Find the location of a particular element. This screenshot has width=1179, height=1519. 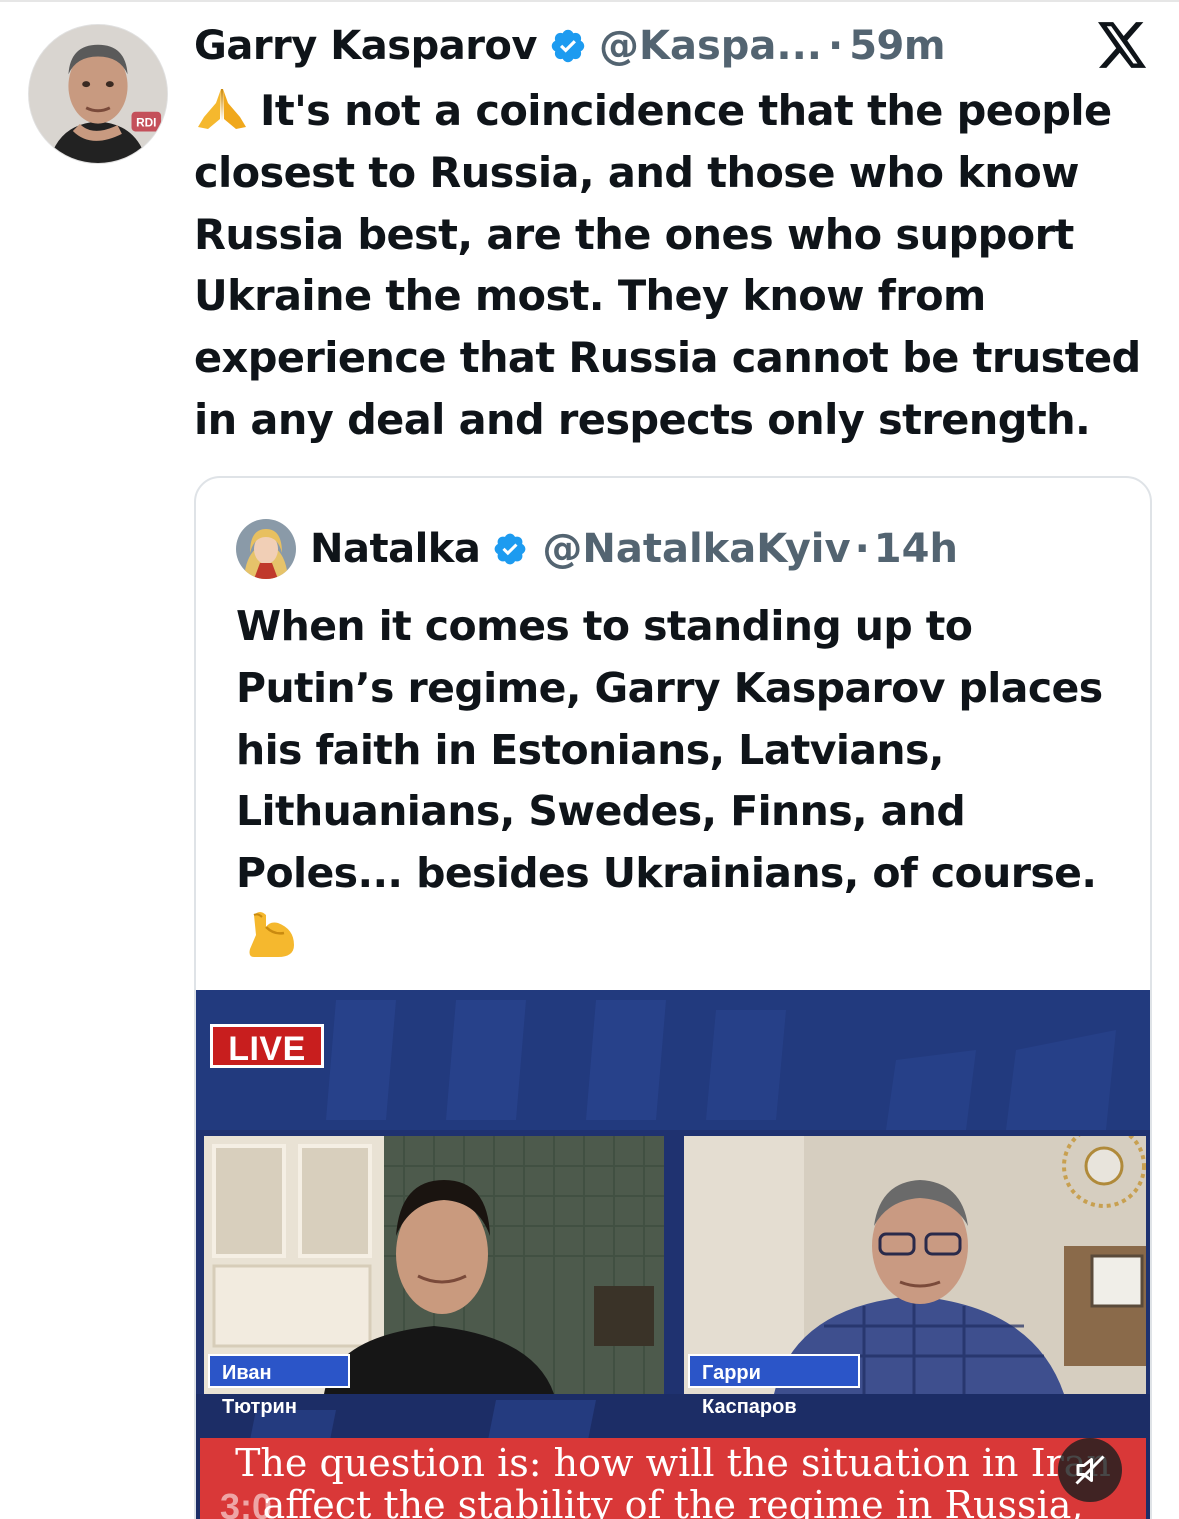

avatar-badge-text: RDI is located at coordinates (146, 123).